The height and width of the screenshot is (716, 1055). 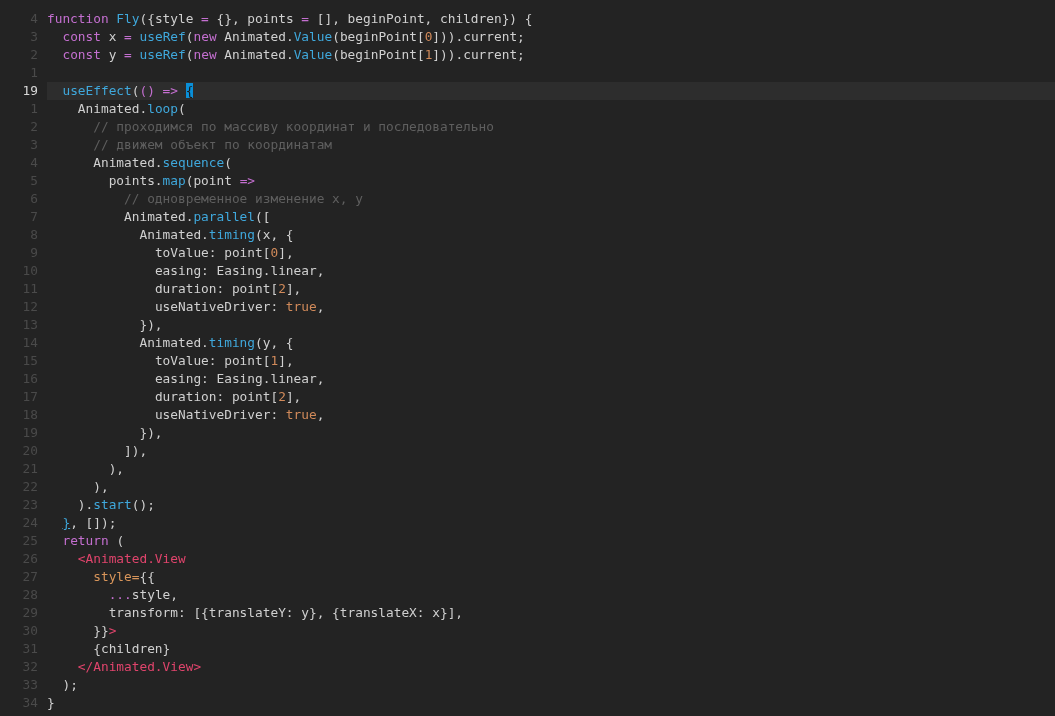 I want to click on code-line: // одновременное изменение x, y, so click(x=243, y=198).